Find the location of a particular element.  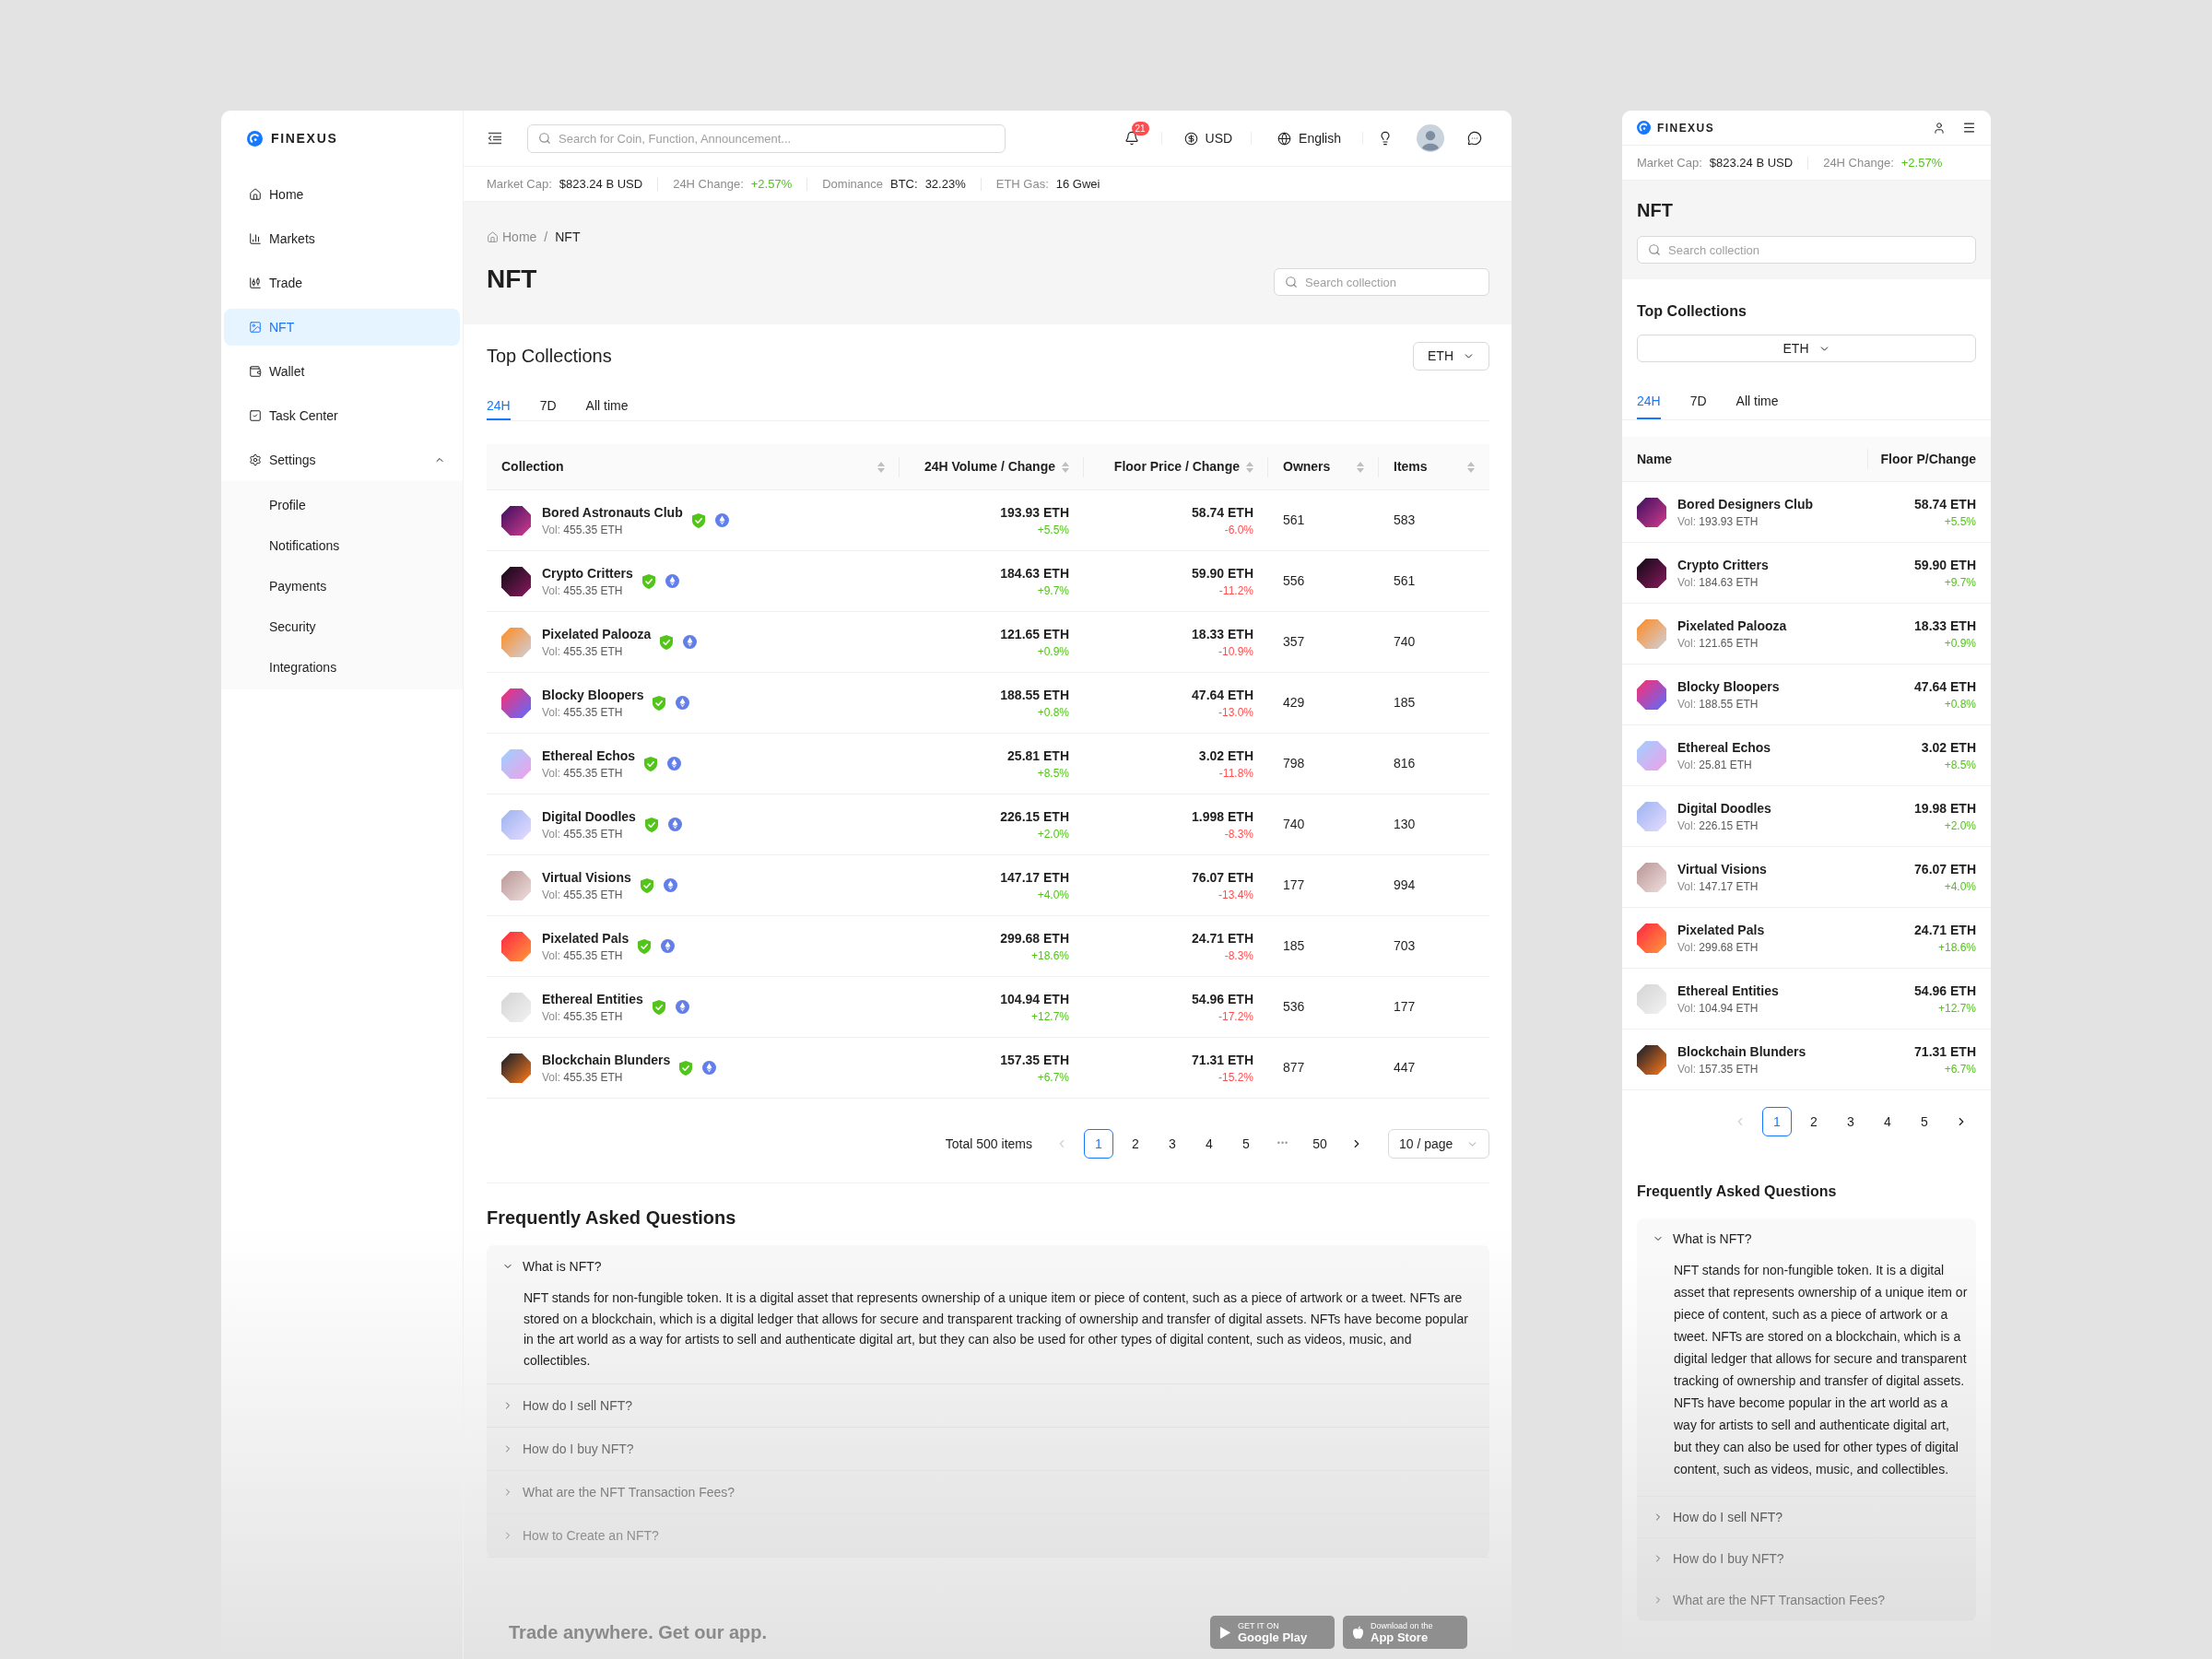

section-title: Frequently Asked Questions is located at coordinates (1737, 1191).